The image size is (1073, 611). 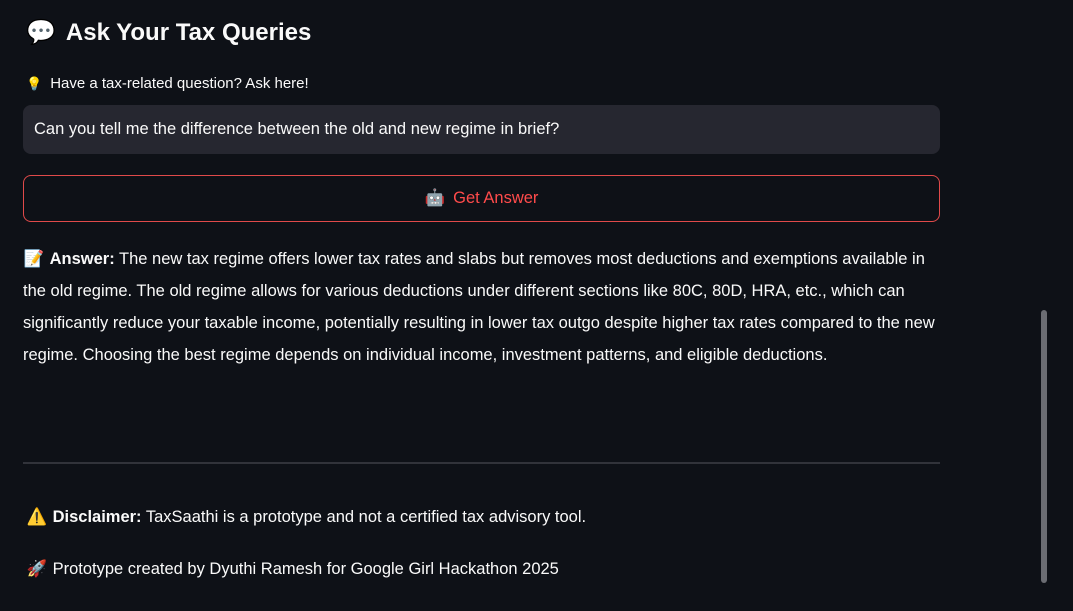 I want to click on divider, so click(x=481, y=463).